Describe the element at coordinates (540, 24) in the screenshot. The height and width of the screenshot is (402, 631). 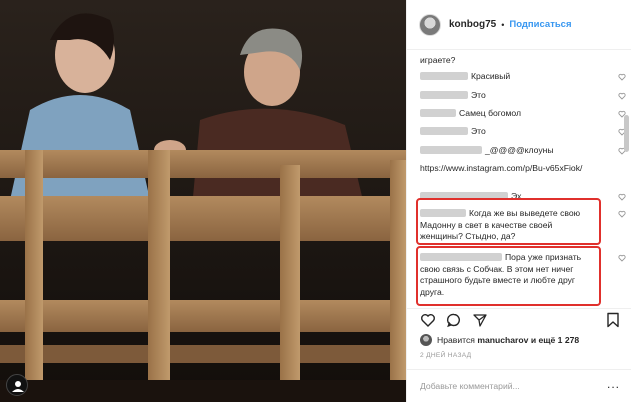
I see `follow-button: Подписаться` at that location.